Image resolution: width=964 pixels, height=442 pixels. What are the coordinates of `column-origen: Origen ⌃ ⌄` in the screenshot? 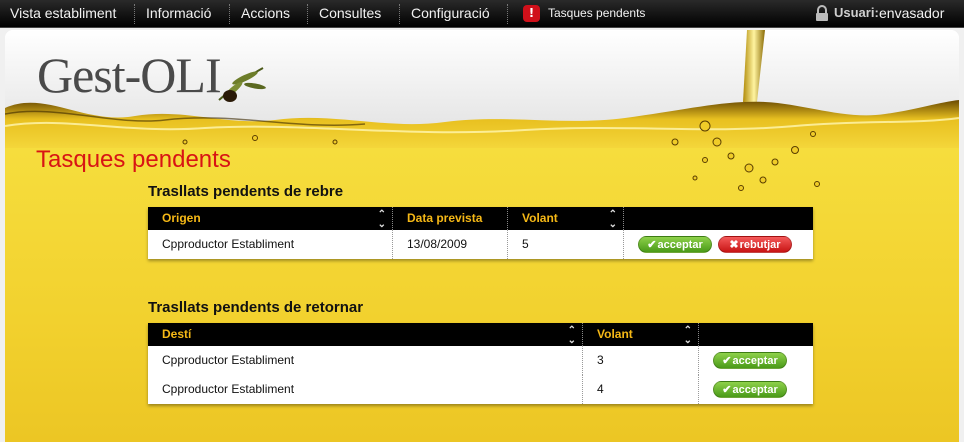 It's located at (270, 218).